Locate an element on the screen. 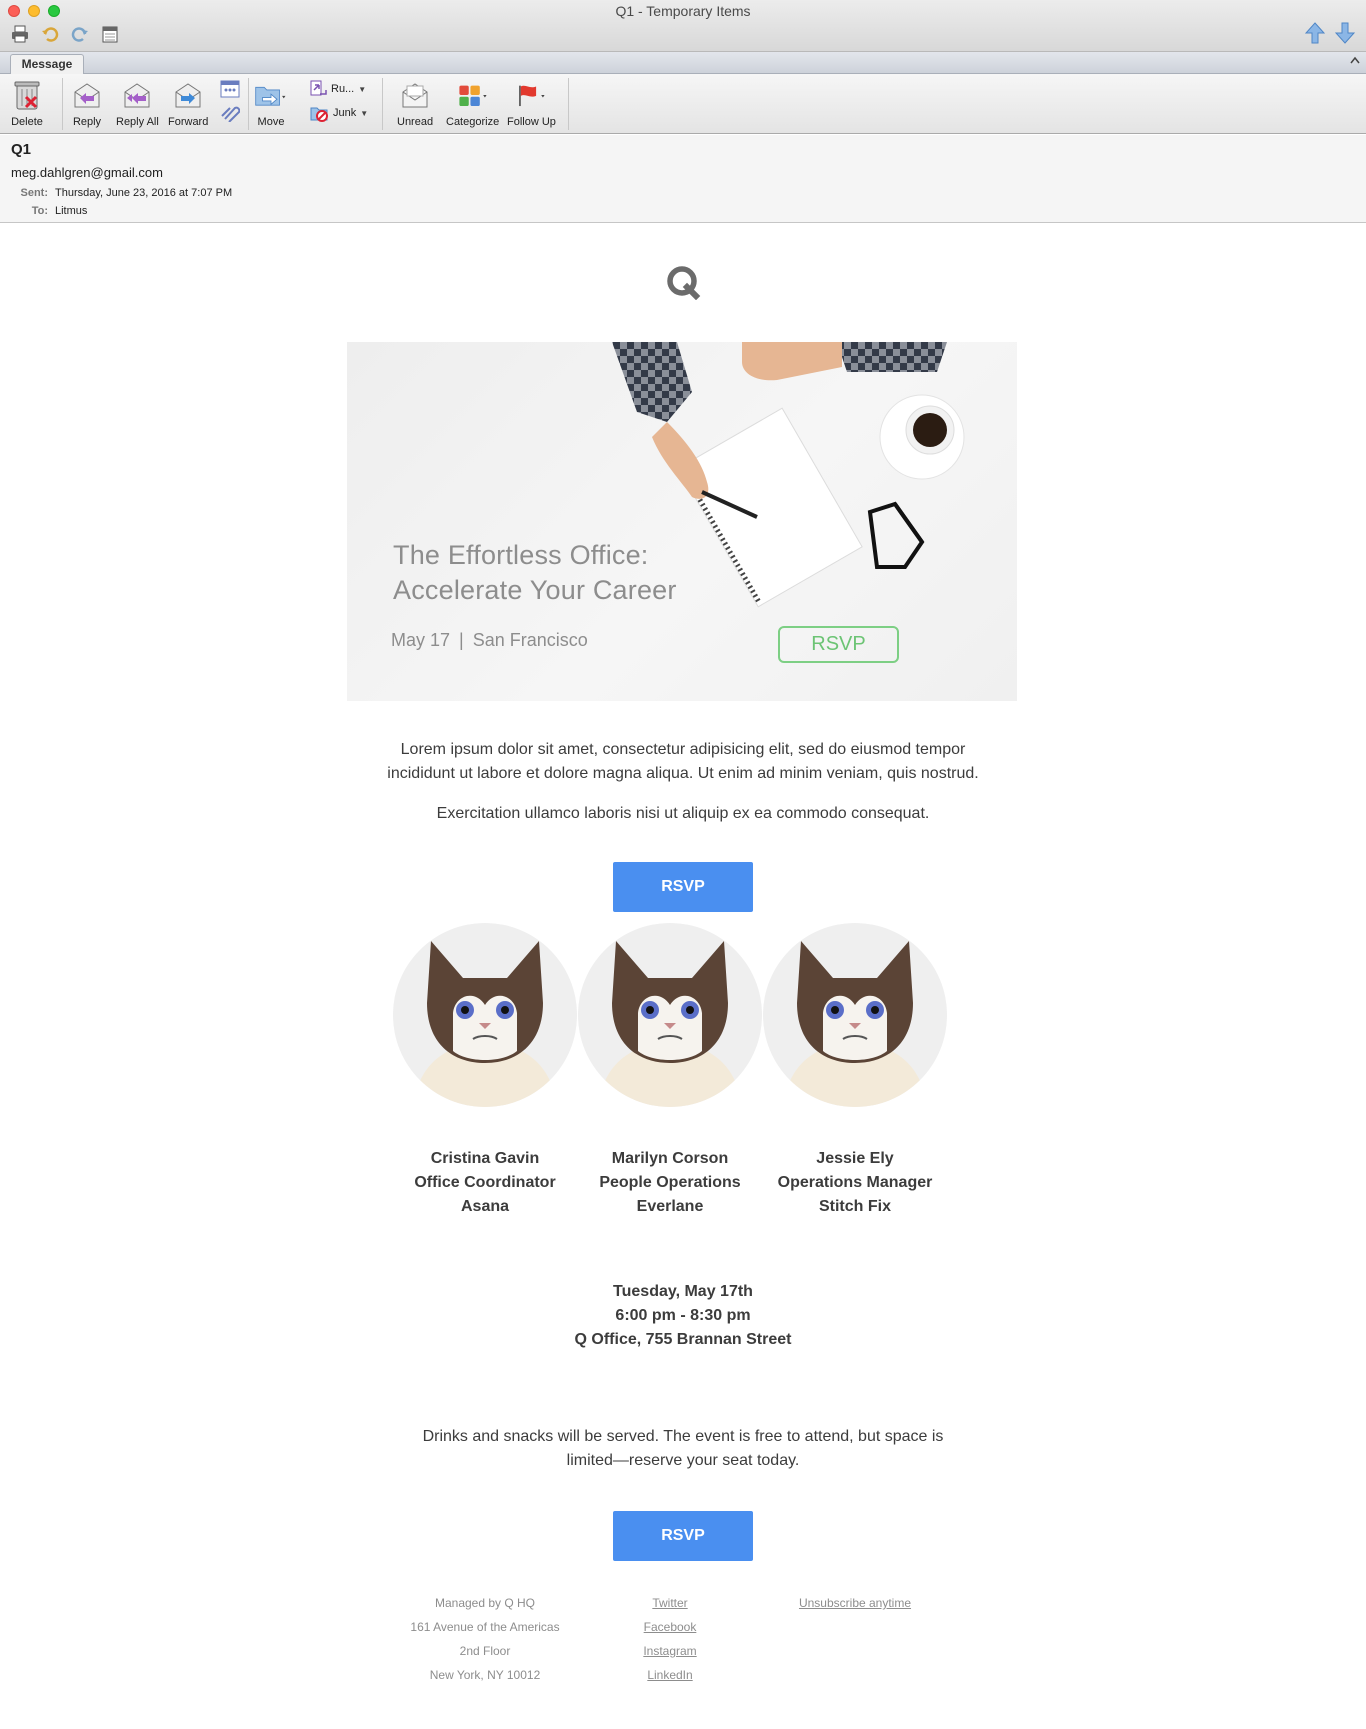 This screenshot has height=1729, width=1366. rsvp-button-bottom: RSVP is located at coordinates (683, 1536).